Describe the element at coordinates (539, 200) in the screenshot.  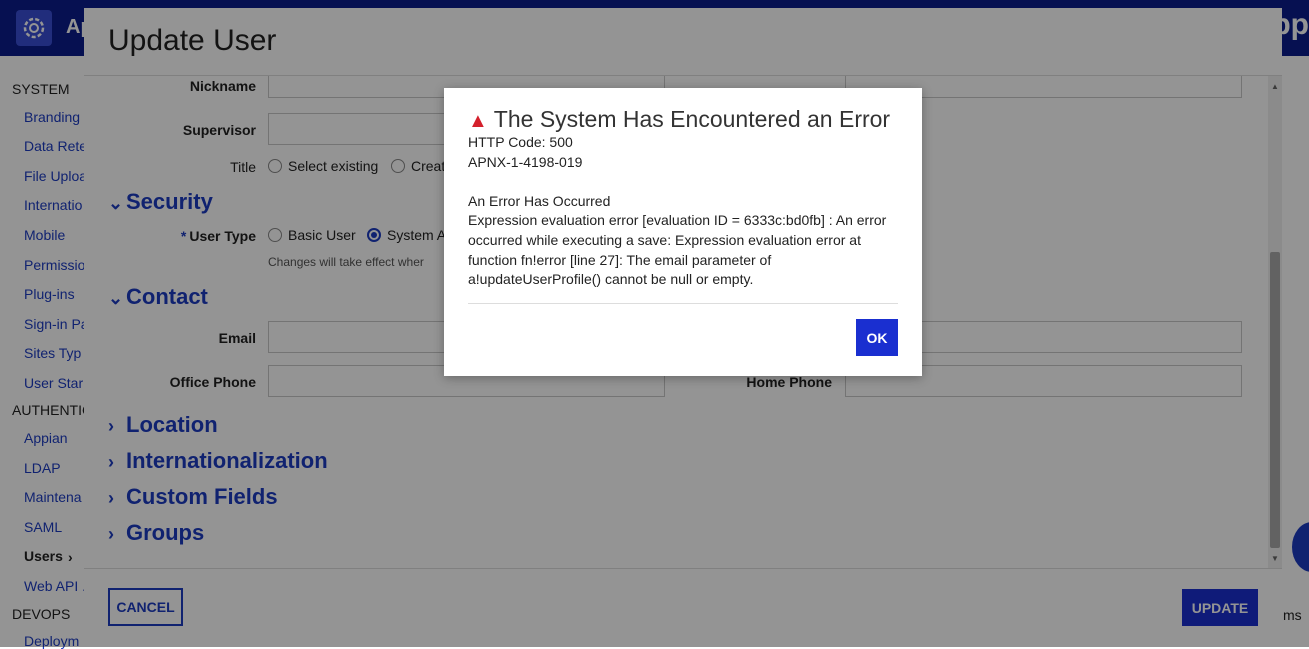
I see `error-heading: An Error Has Occurred` at that location.